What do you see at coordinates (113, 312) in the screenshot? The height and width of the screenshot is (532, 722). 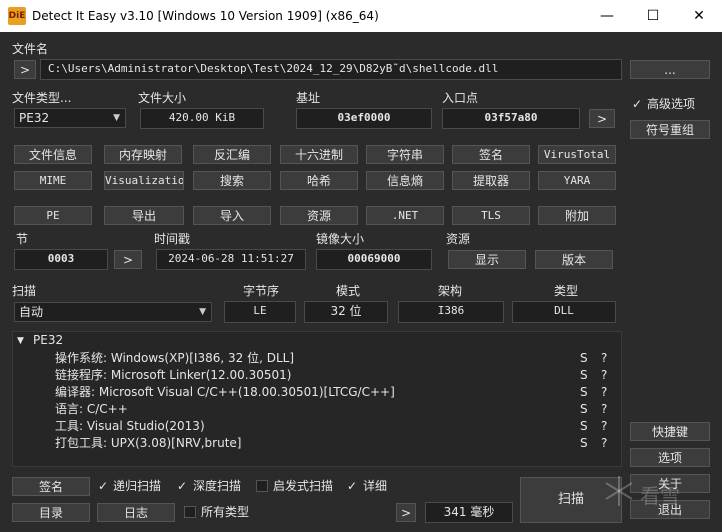 I see `scan-mode-combo: 自动 ▼` at bounding box center [113, 312].